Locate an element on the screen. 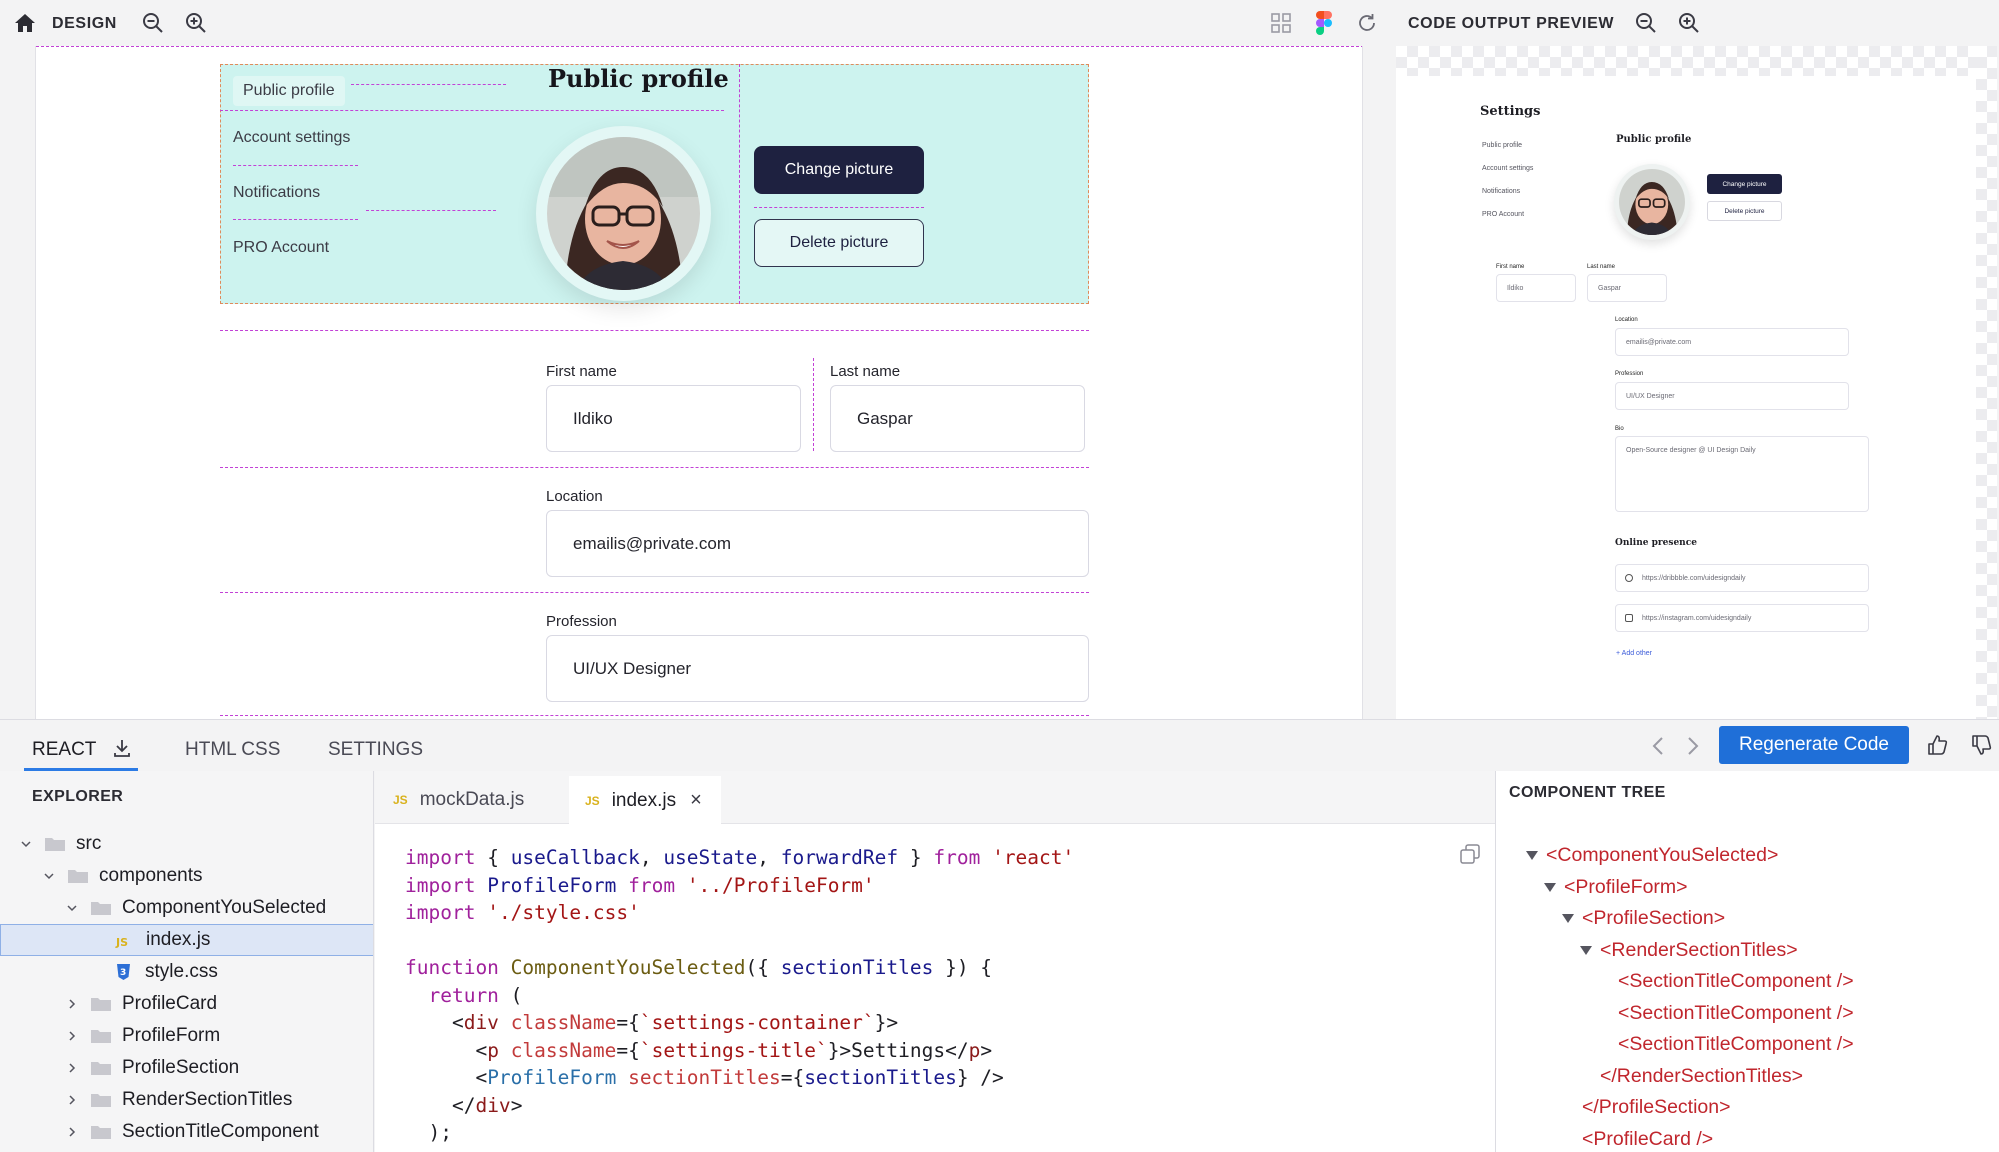 Image resolution: width=1999 pixels, height=1152 pixels. close-icon: × is located at coordinates (696, 800).